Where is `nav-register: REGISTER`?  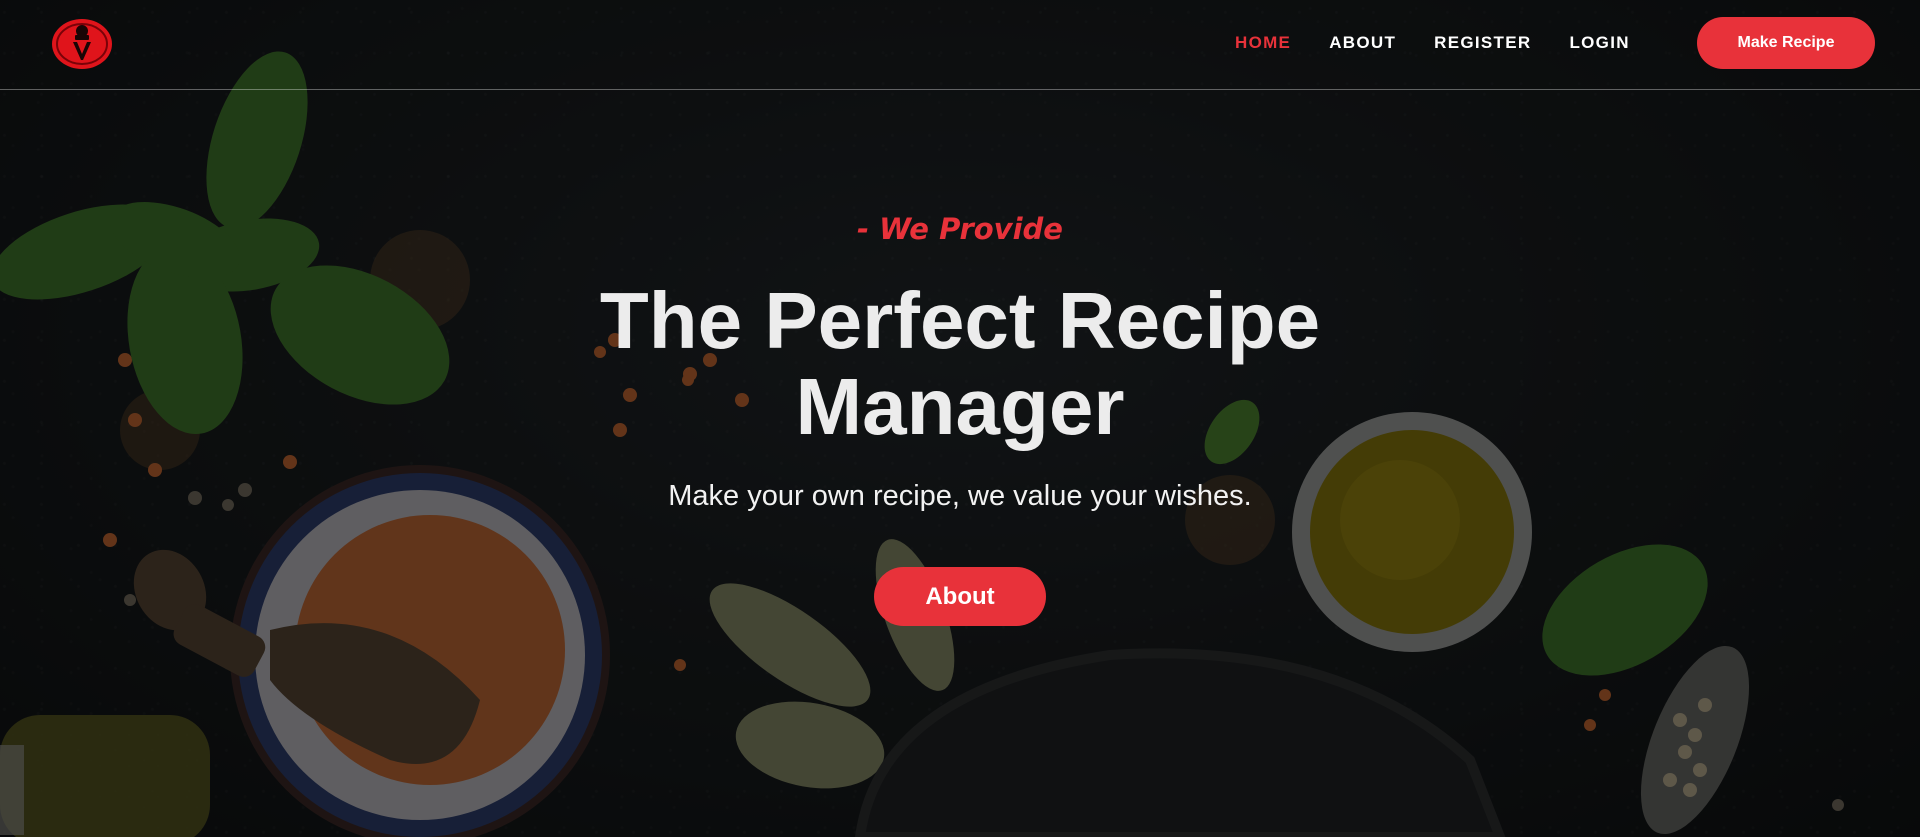
nav-register: REGISTER is located at coordinates (1482, 43).